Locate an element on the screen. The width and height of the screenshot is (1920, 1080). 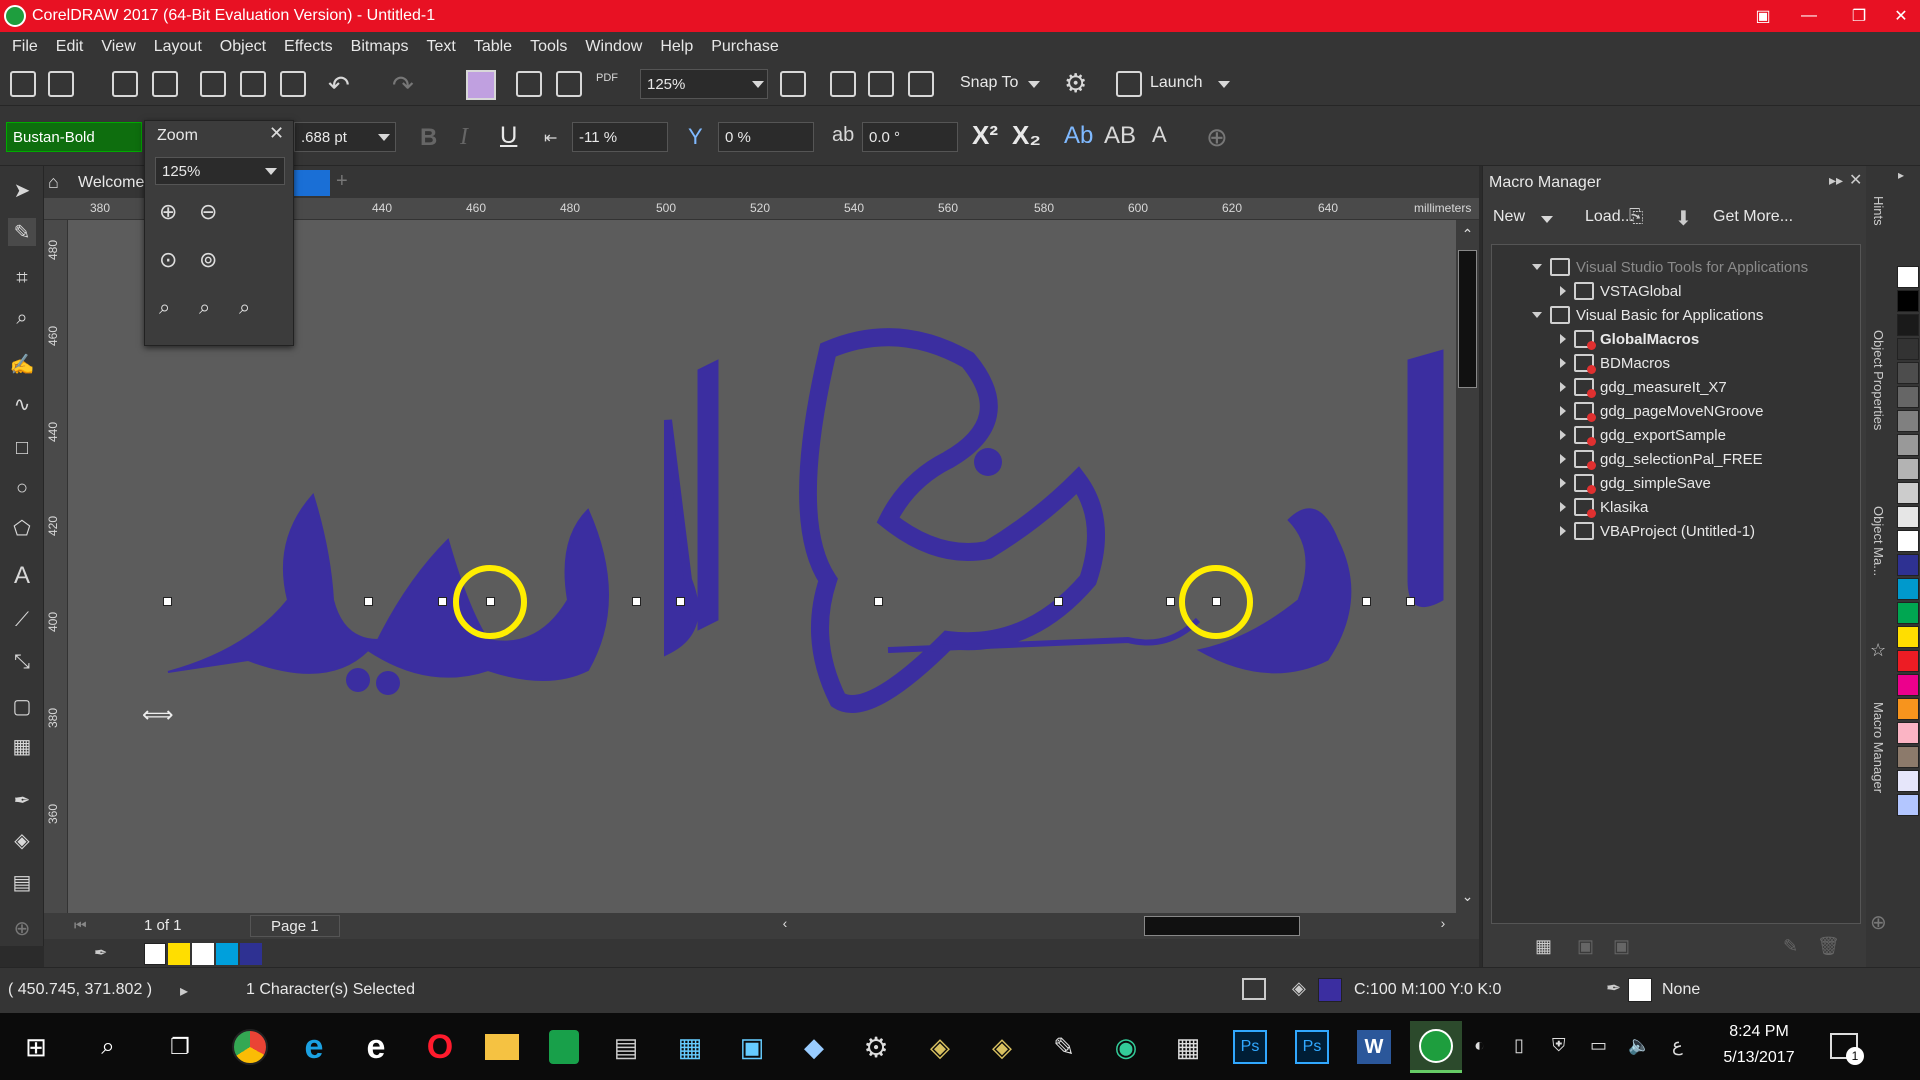
vertical-scrollbar: ⌃ ⌄ is located at coordinates (1467, 566).